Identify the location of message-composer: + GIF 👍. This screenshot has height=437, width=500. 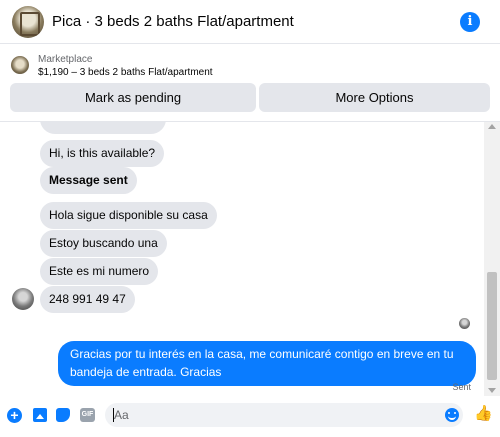
(250, 416).